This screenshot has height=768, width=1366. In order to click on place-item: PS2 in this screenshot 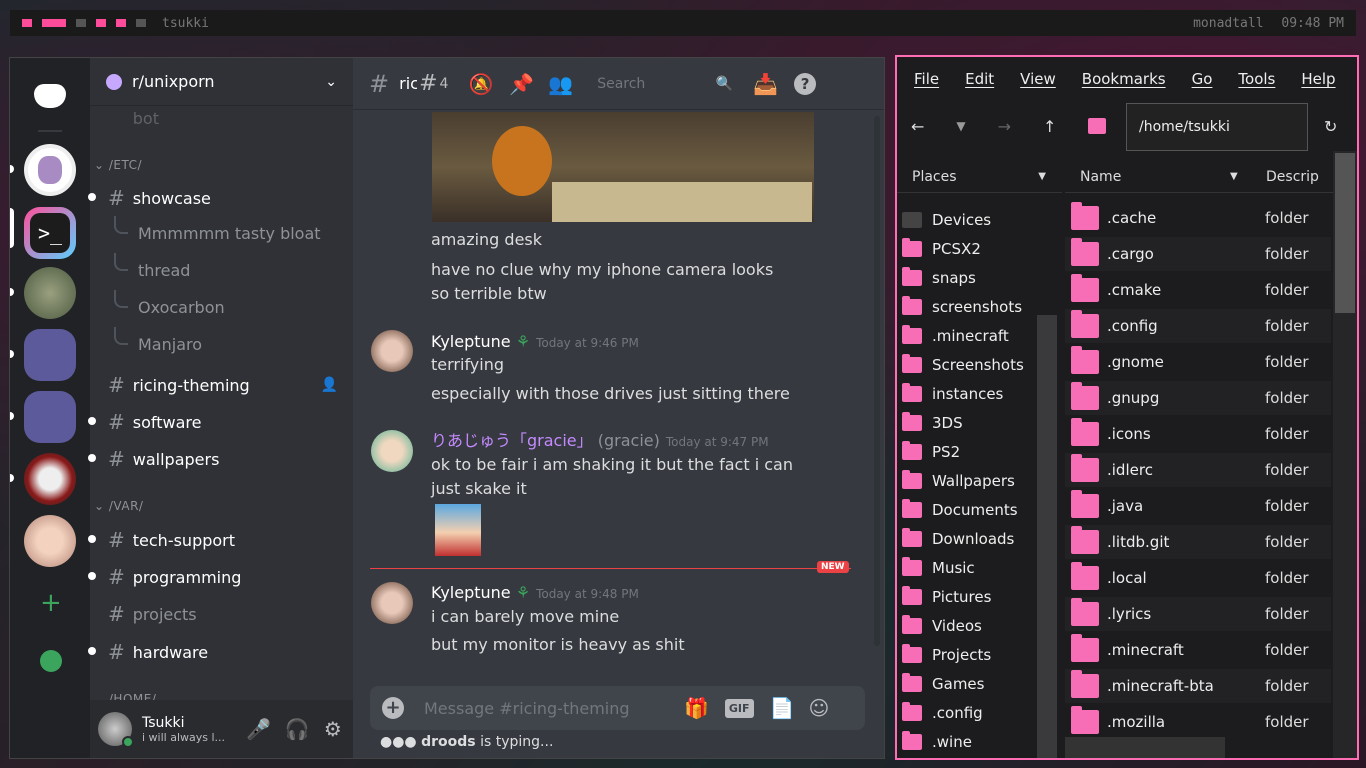, I will do `click(972, 452)`.